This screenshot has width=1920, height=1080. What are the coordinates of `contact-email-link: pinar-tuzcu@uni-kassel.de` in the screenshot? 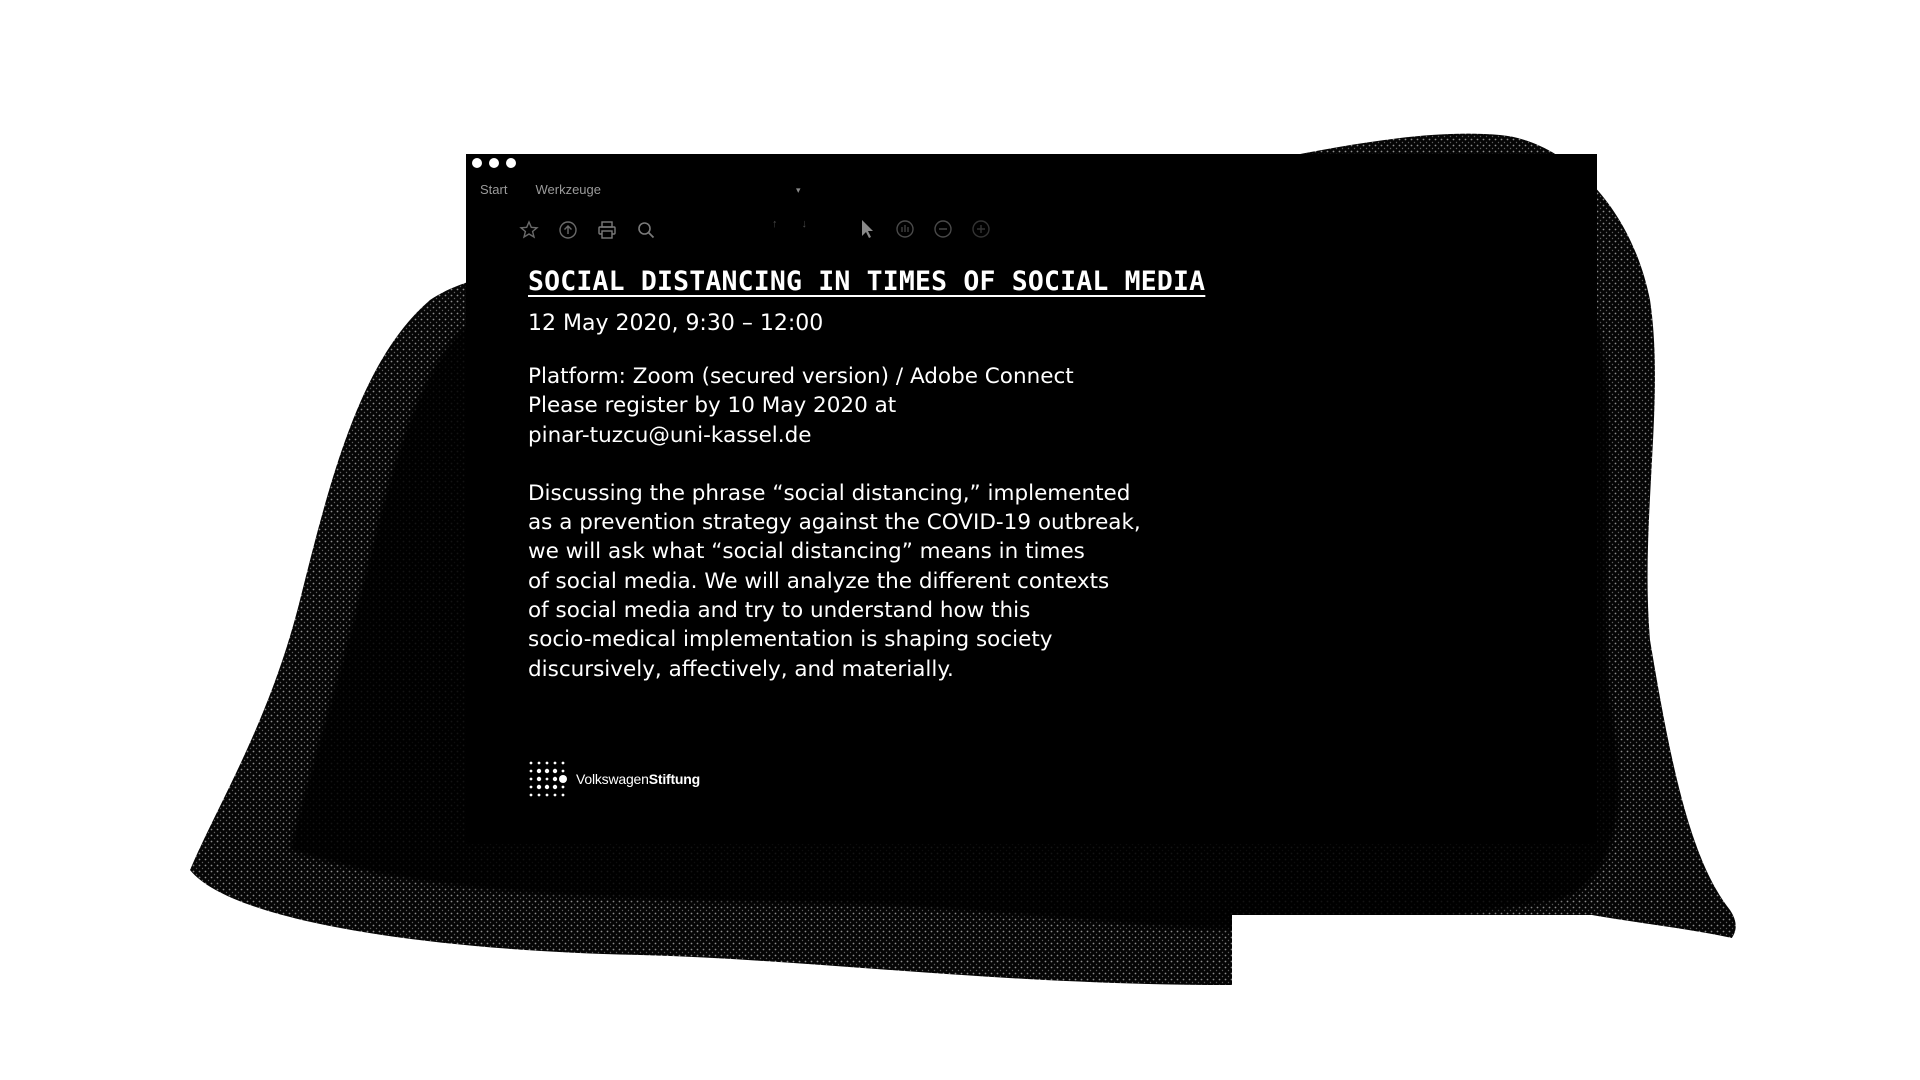 It's located at (888, 435).